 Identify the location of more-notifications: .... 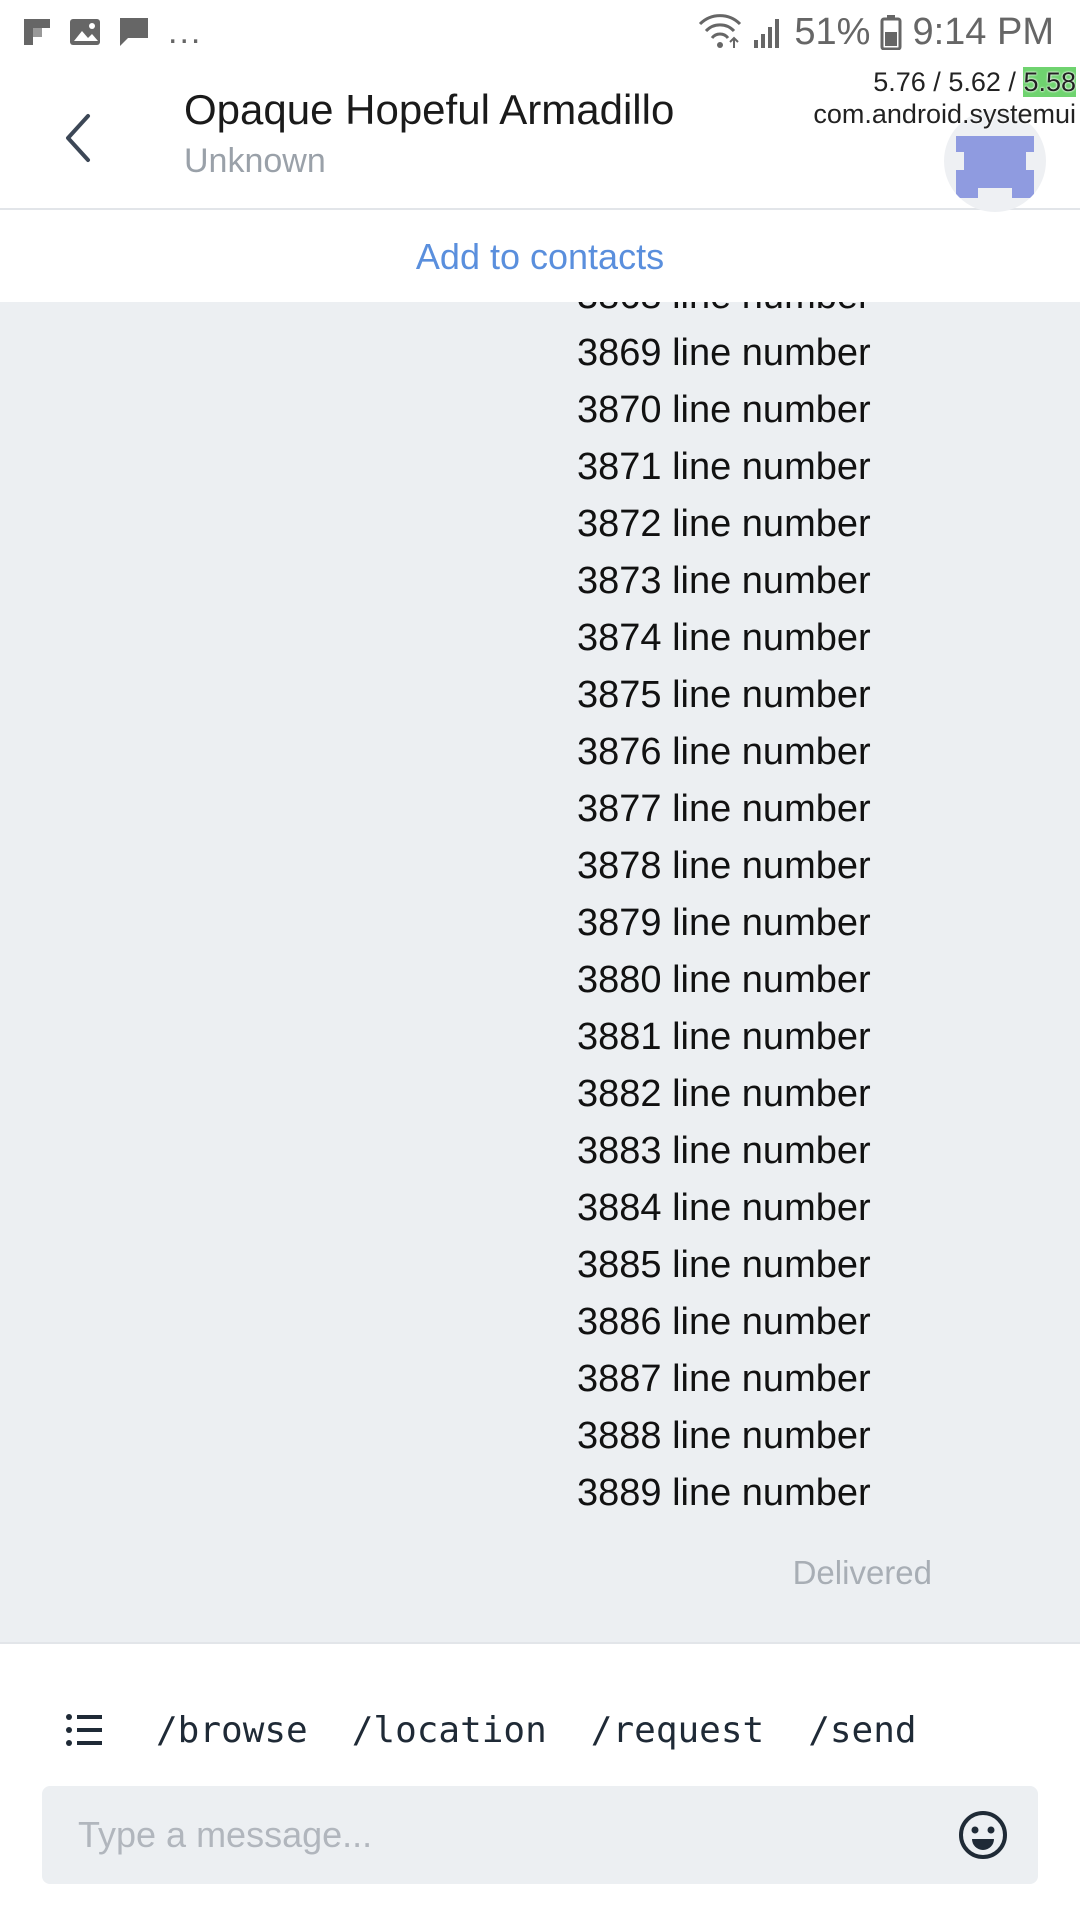
(185, 31).